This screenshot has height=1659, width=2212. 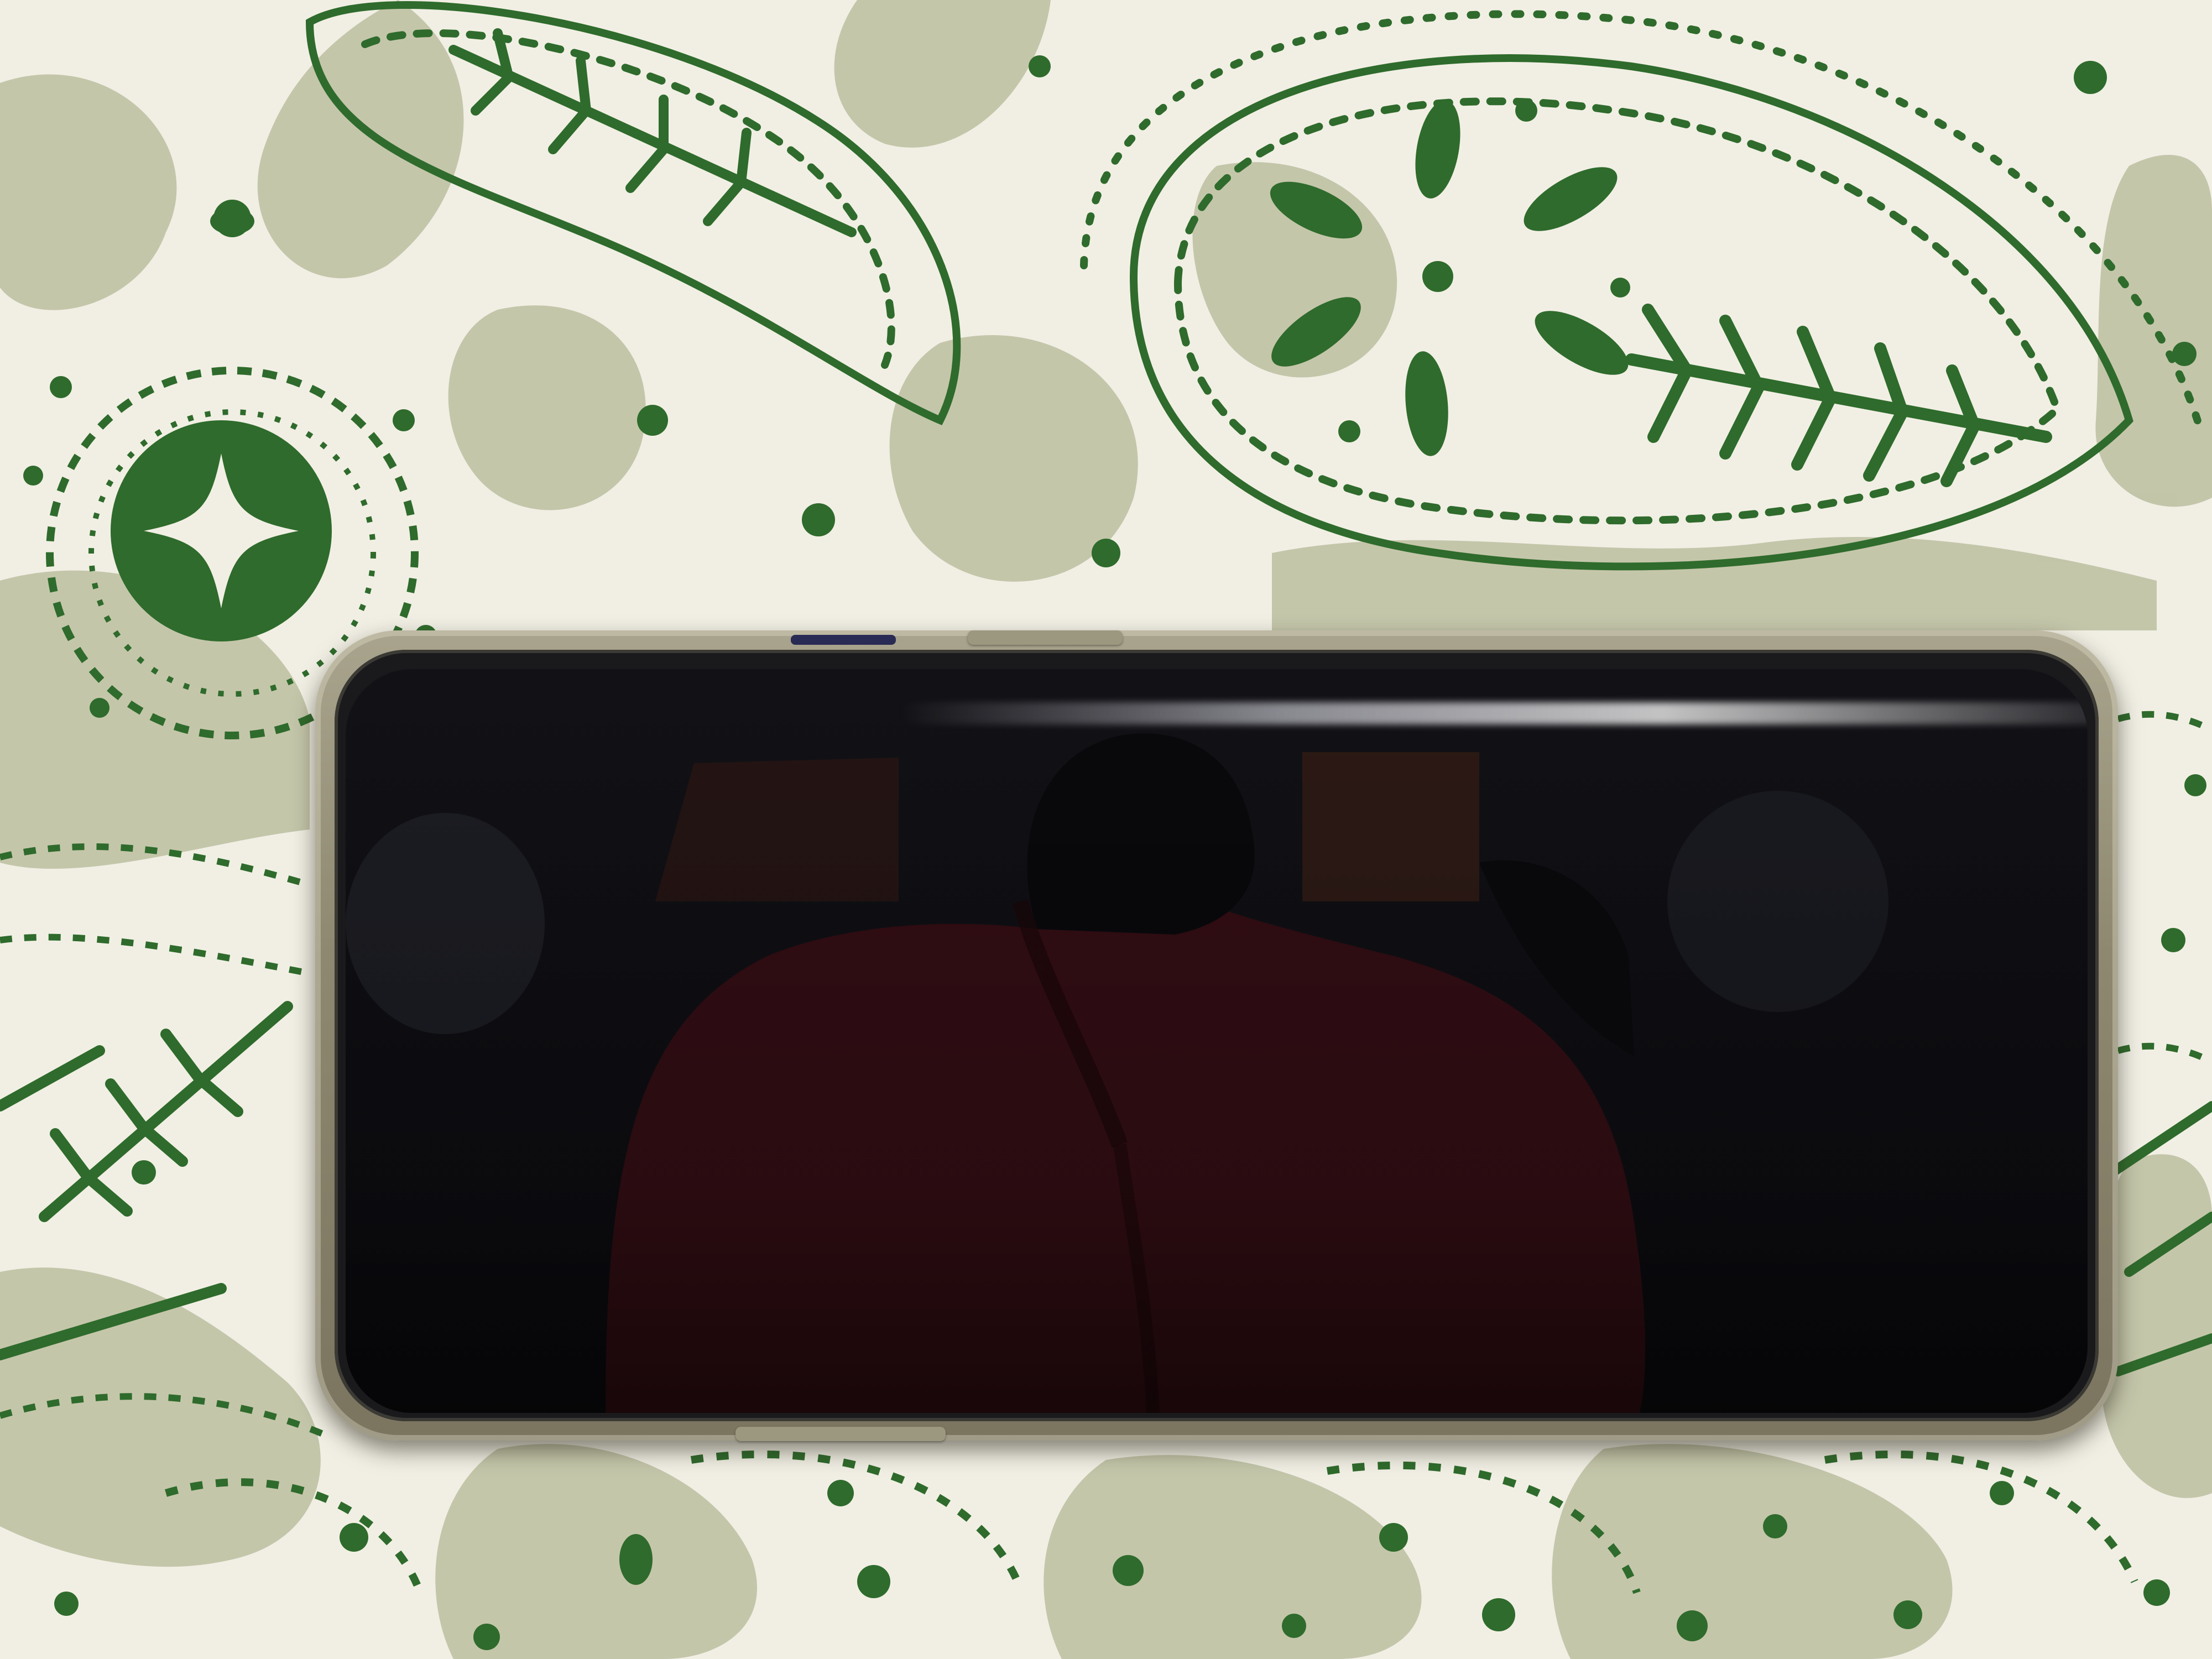 What do you see at coordinates (840, 1434) in the screenshot?
I see `power-button` at bounding box center [840, 1434].